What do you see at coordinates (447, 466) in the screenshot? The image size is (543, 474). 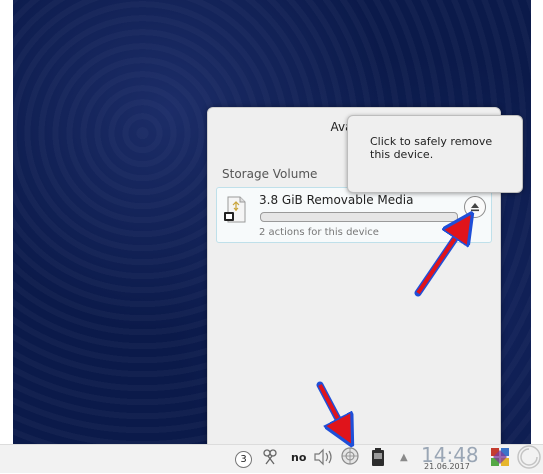 I see `clock-date: 21.06.2017` at bounding box center [447, 466].